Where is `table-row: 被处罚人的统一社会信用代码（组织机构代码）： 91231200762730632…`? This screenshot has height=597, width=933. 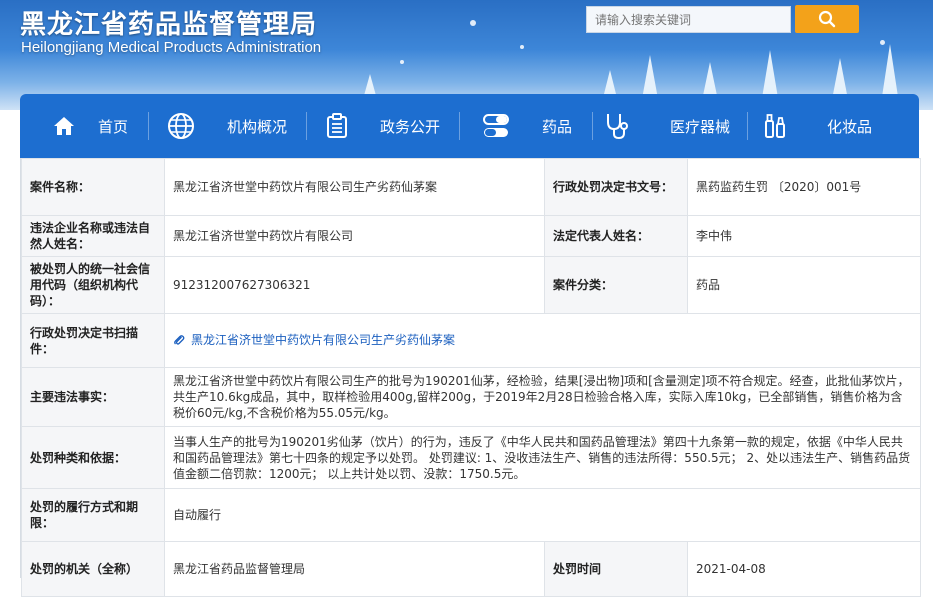
table-row: 被处罚人的统一社会信用代码（组织机构代码）： 91231200762730632… is located at coordinates (471, 285).